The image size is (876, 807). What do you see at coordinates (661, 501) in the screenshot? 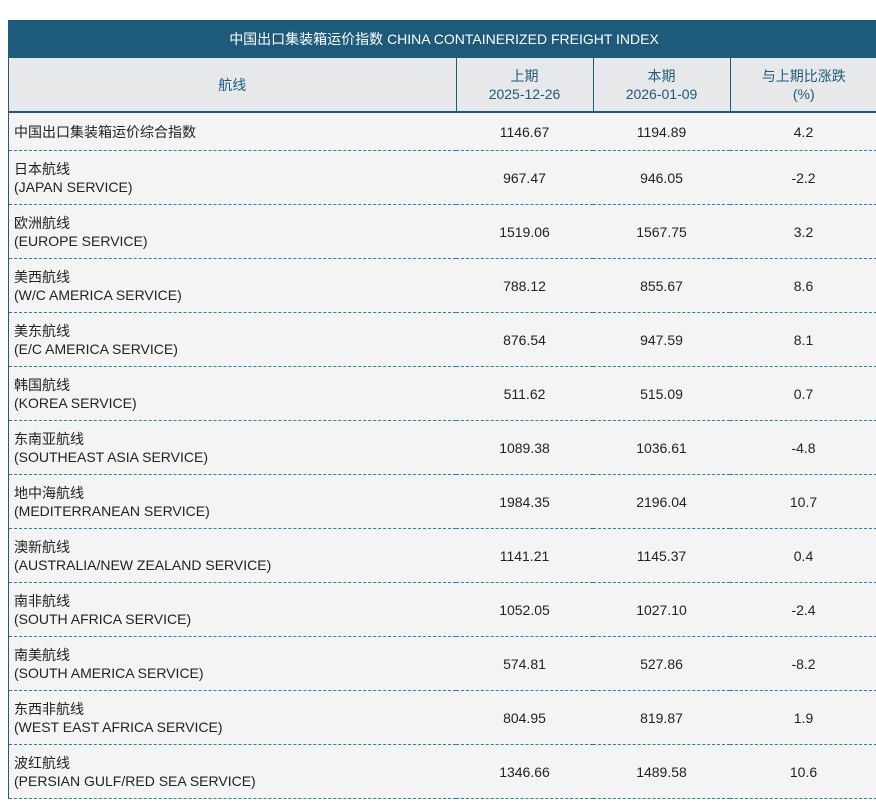
I see `current-value-cell: 2196.04` at bounding box center [661, 501].